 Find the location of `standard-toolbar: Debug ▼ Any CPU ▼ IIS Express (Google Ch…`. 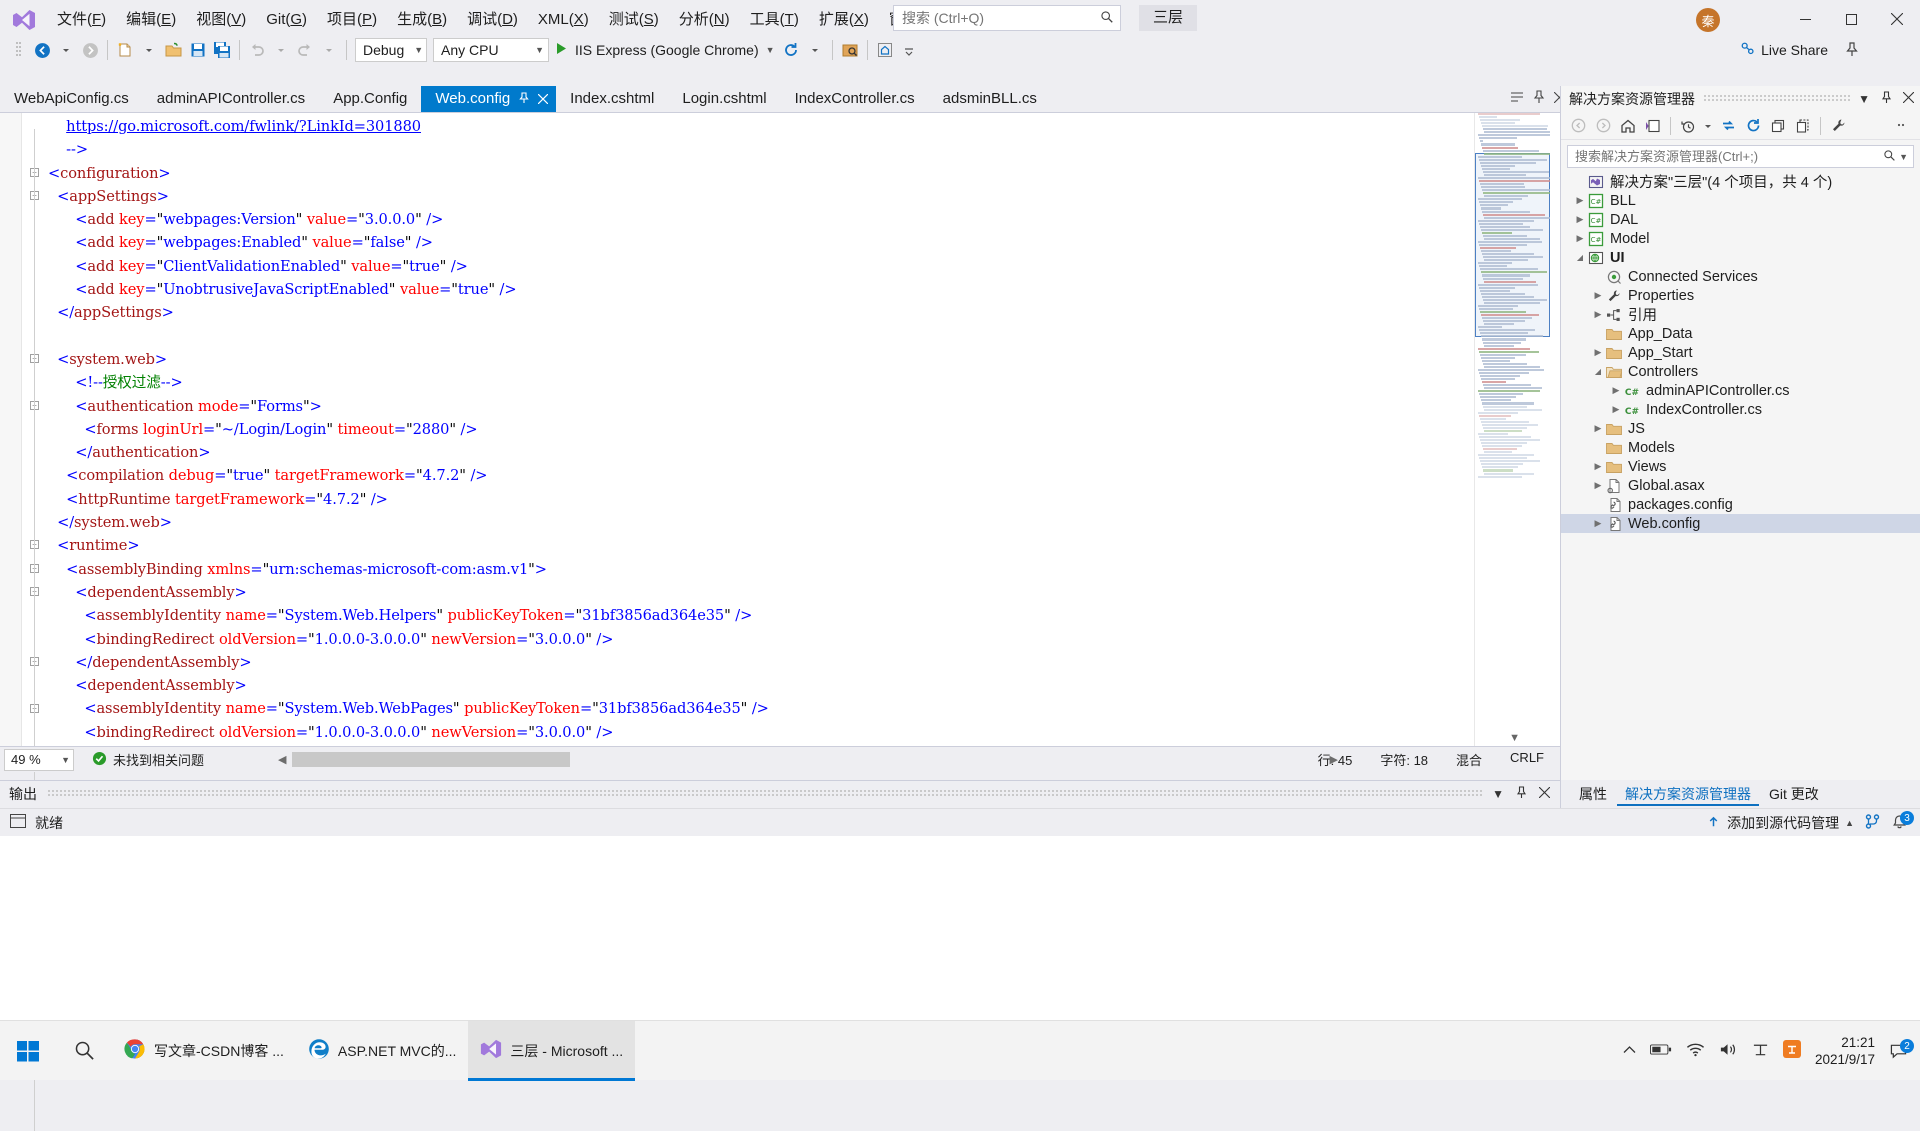

standard-toolbar: Debug ▼ Any CPU ▼ IIS Express (Google Ch… is located at coordinates (960, 50).